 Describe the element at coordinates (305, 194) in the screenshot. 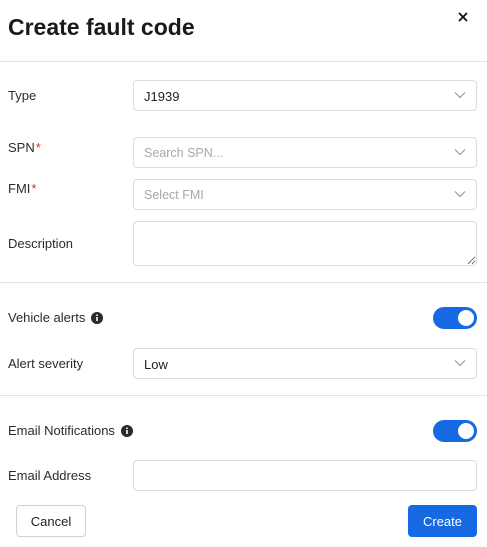

I see `fmi-select: Select FMI` at that location.